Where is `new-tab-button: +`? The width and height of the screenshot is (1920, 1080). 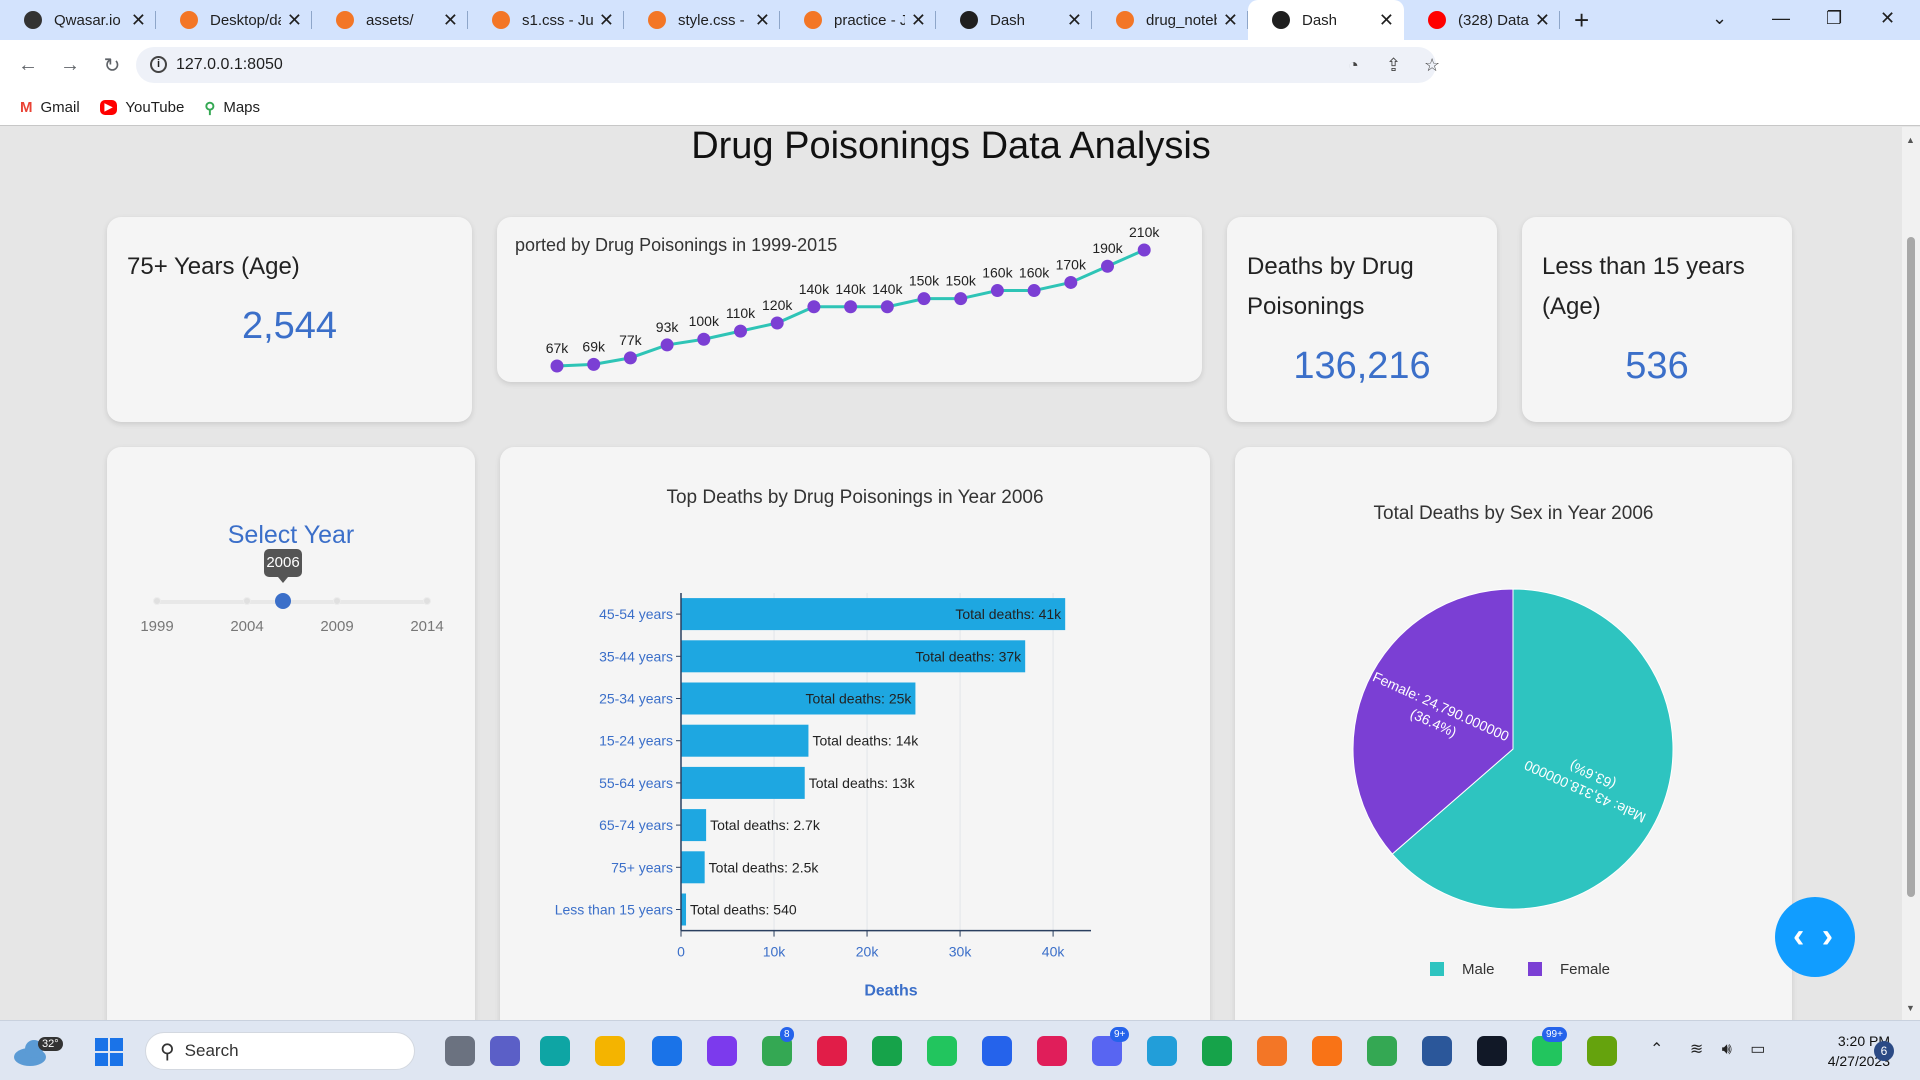 new-tab-button: + is located at coordinates (1581, 20).